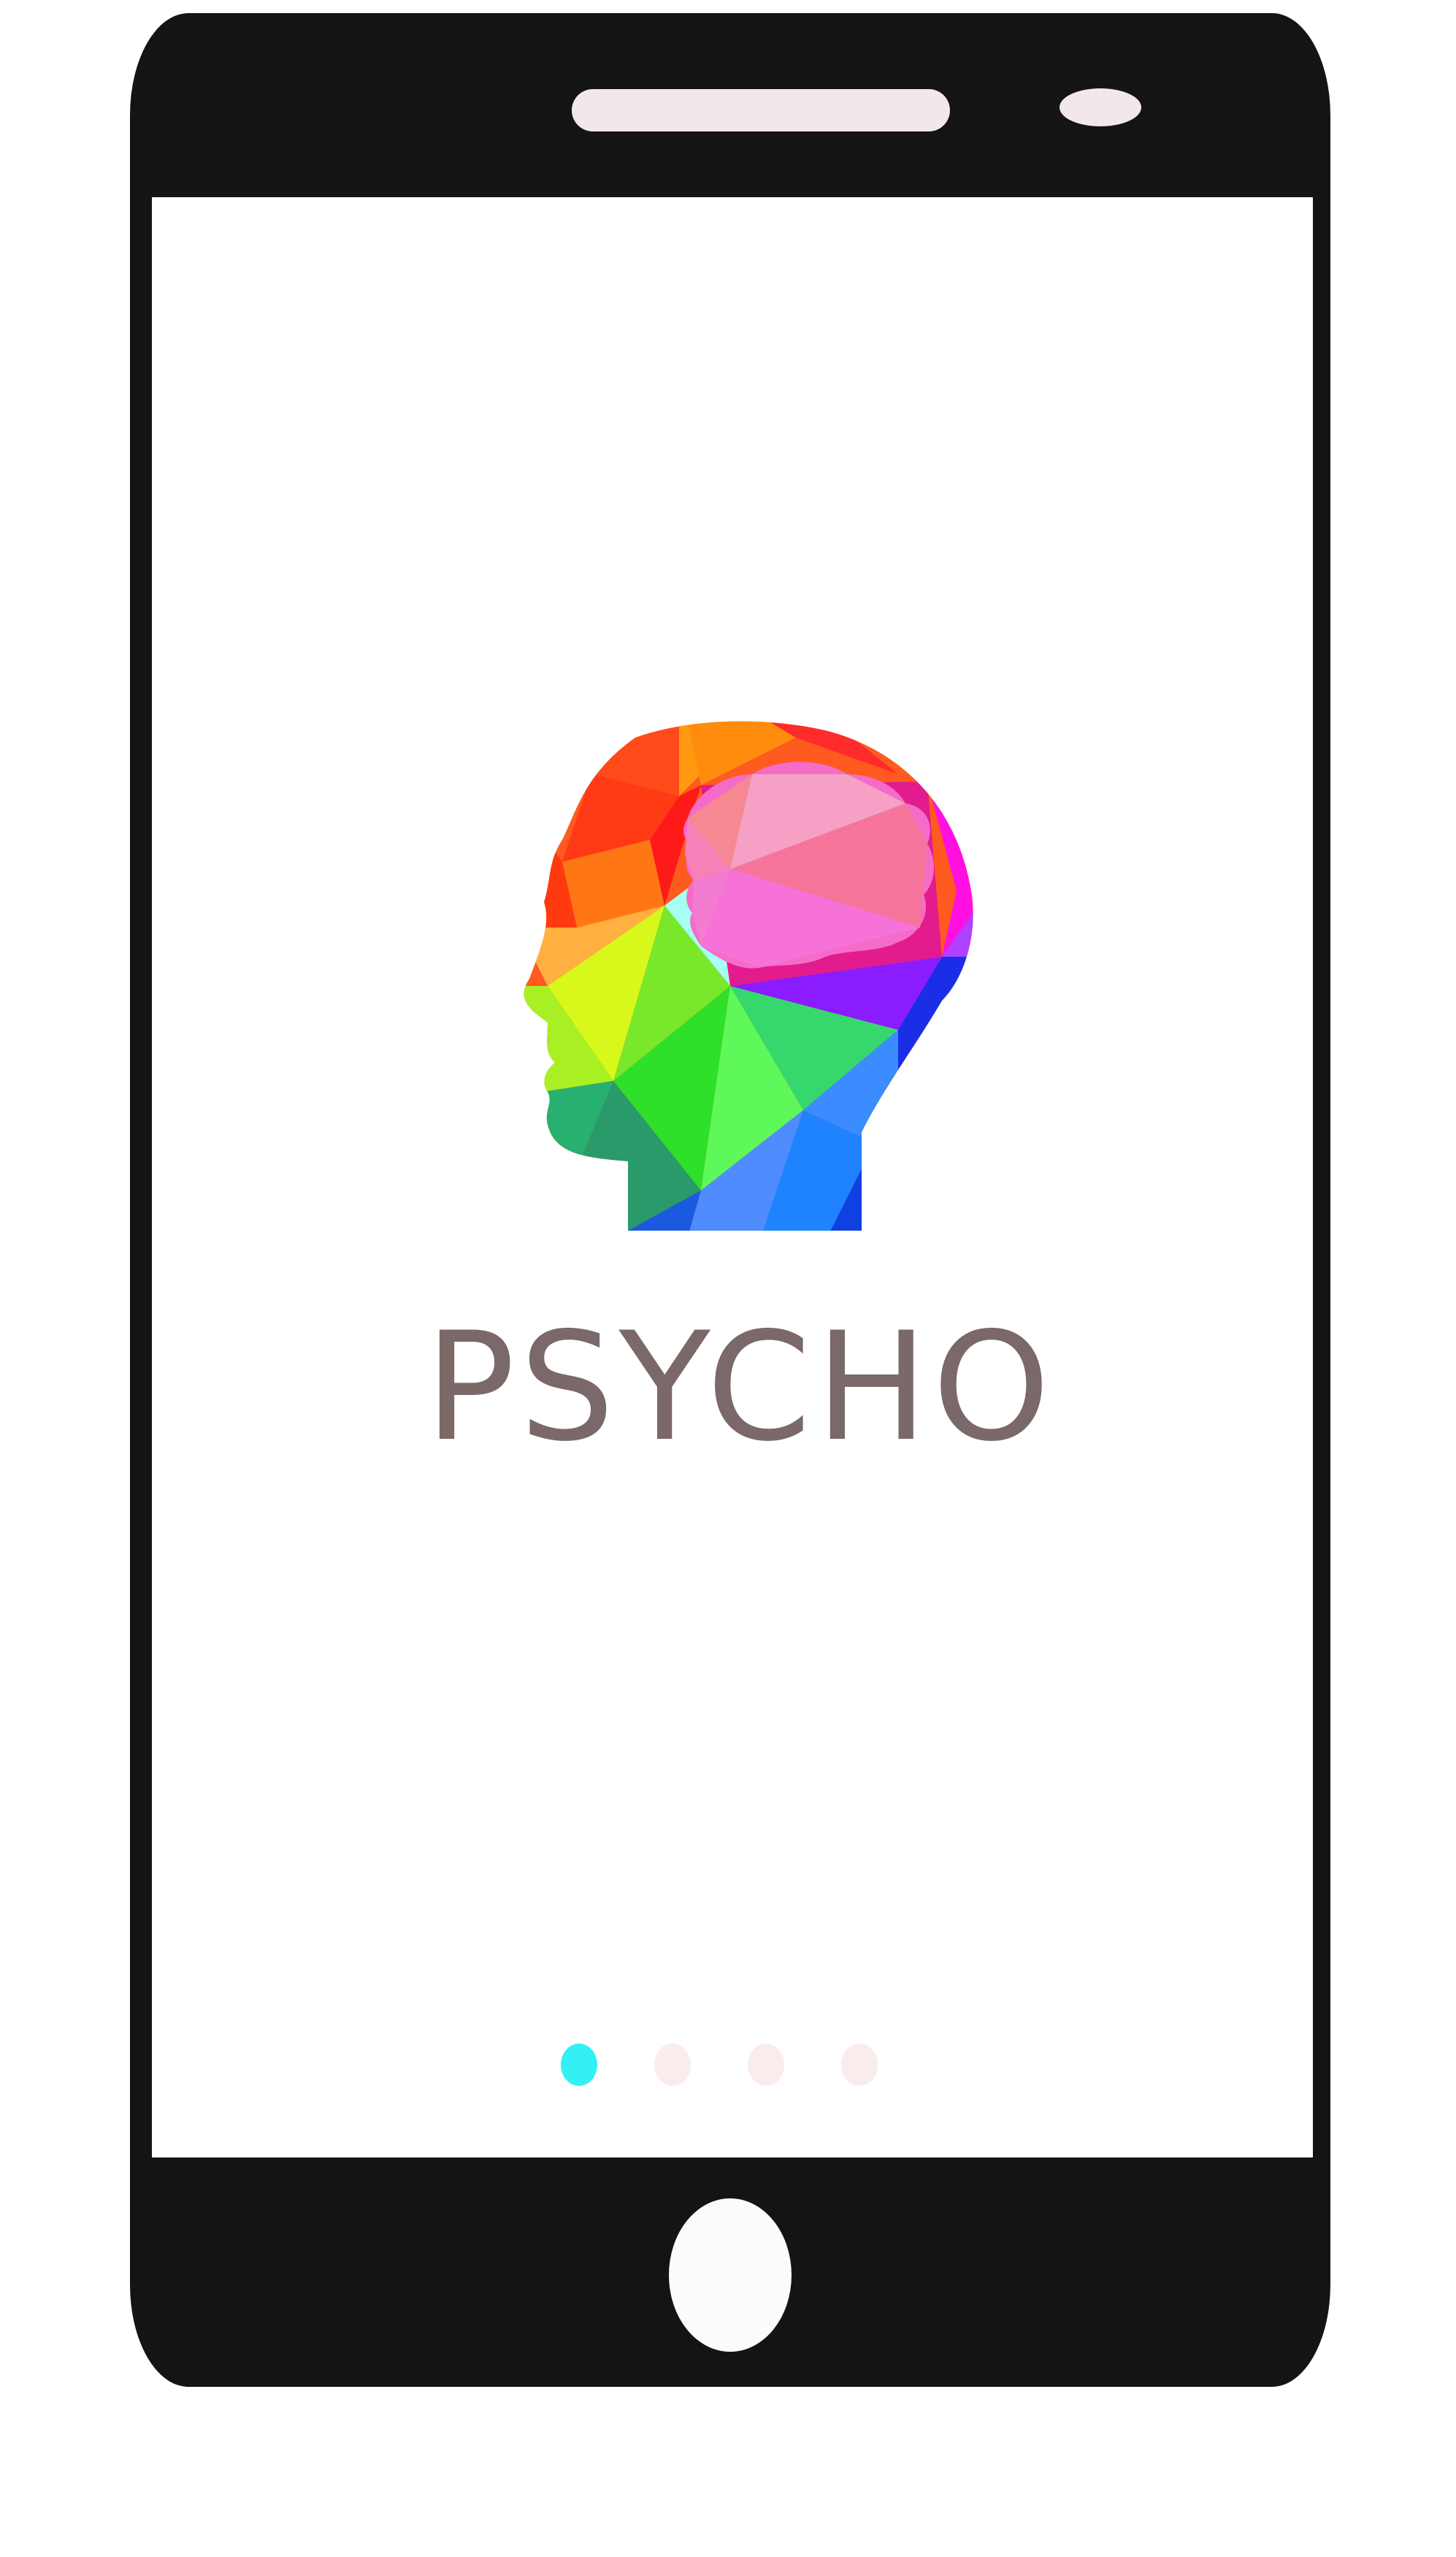 The image size is (1456, 2557). Describe the element at coordinates (748, 976) in the screenshot. I see `polygonal-head-brain-icon` at that location.